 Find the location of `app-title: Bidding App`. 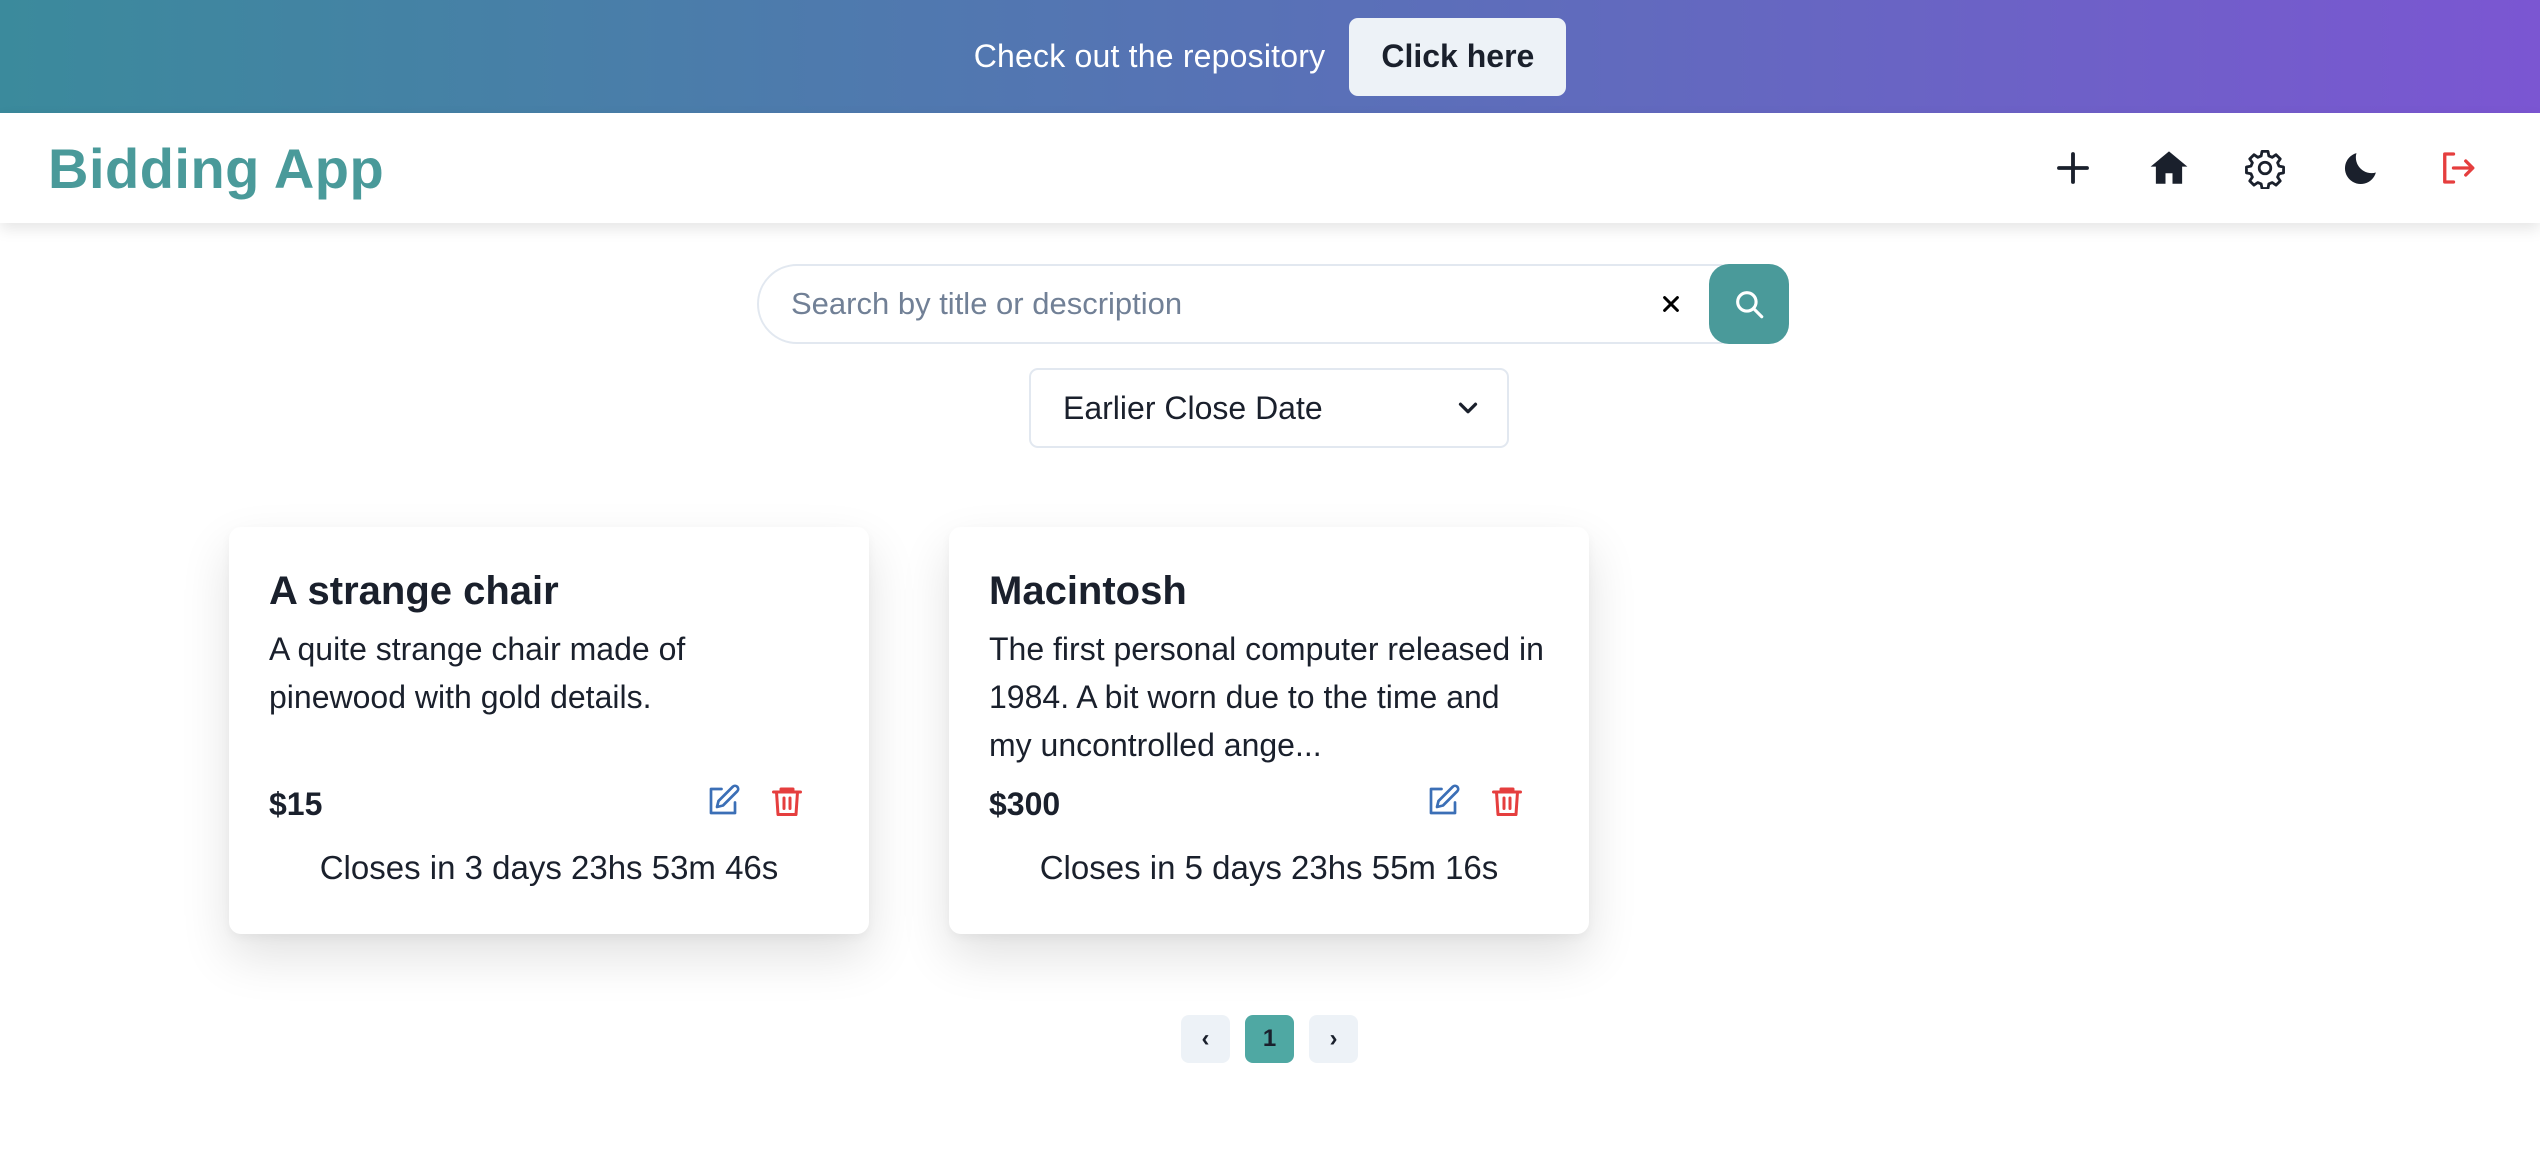

app-title: Bidding App is located at coordinates (216, 168).